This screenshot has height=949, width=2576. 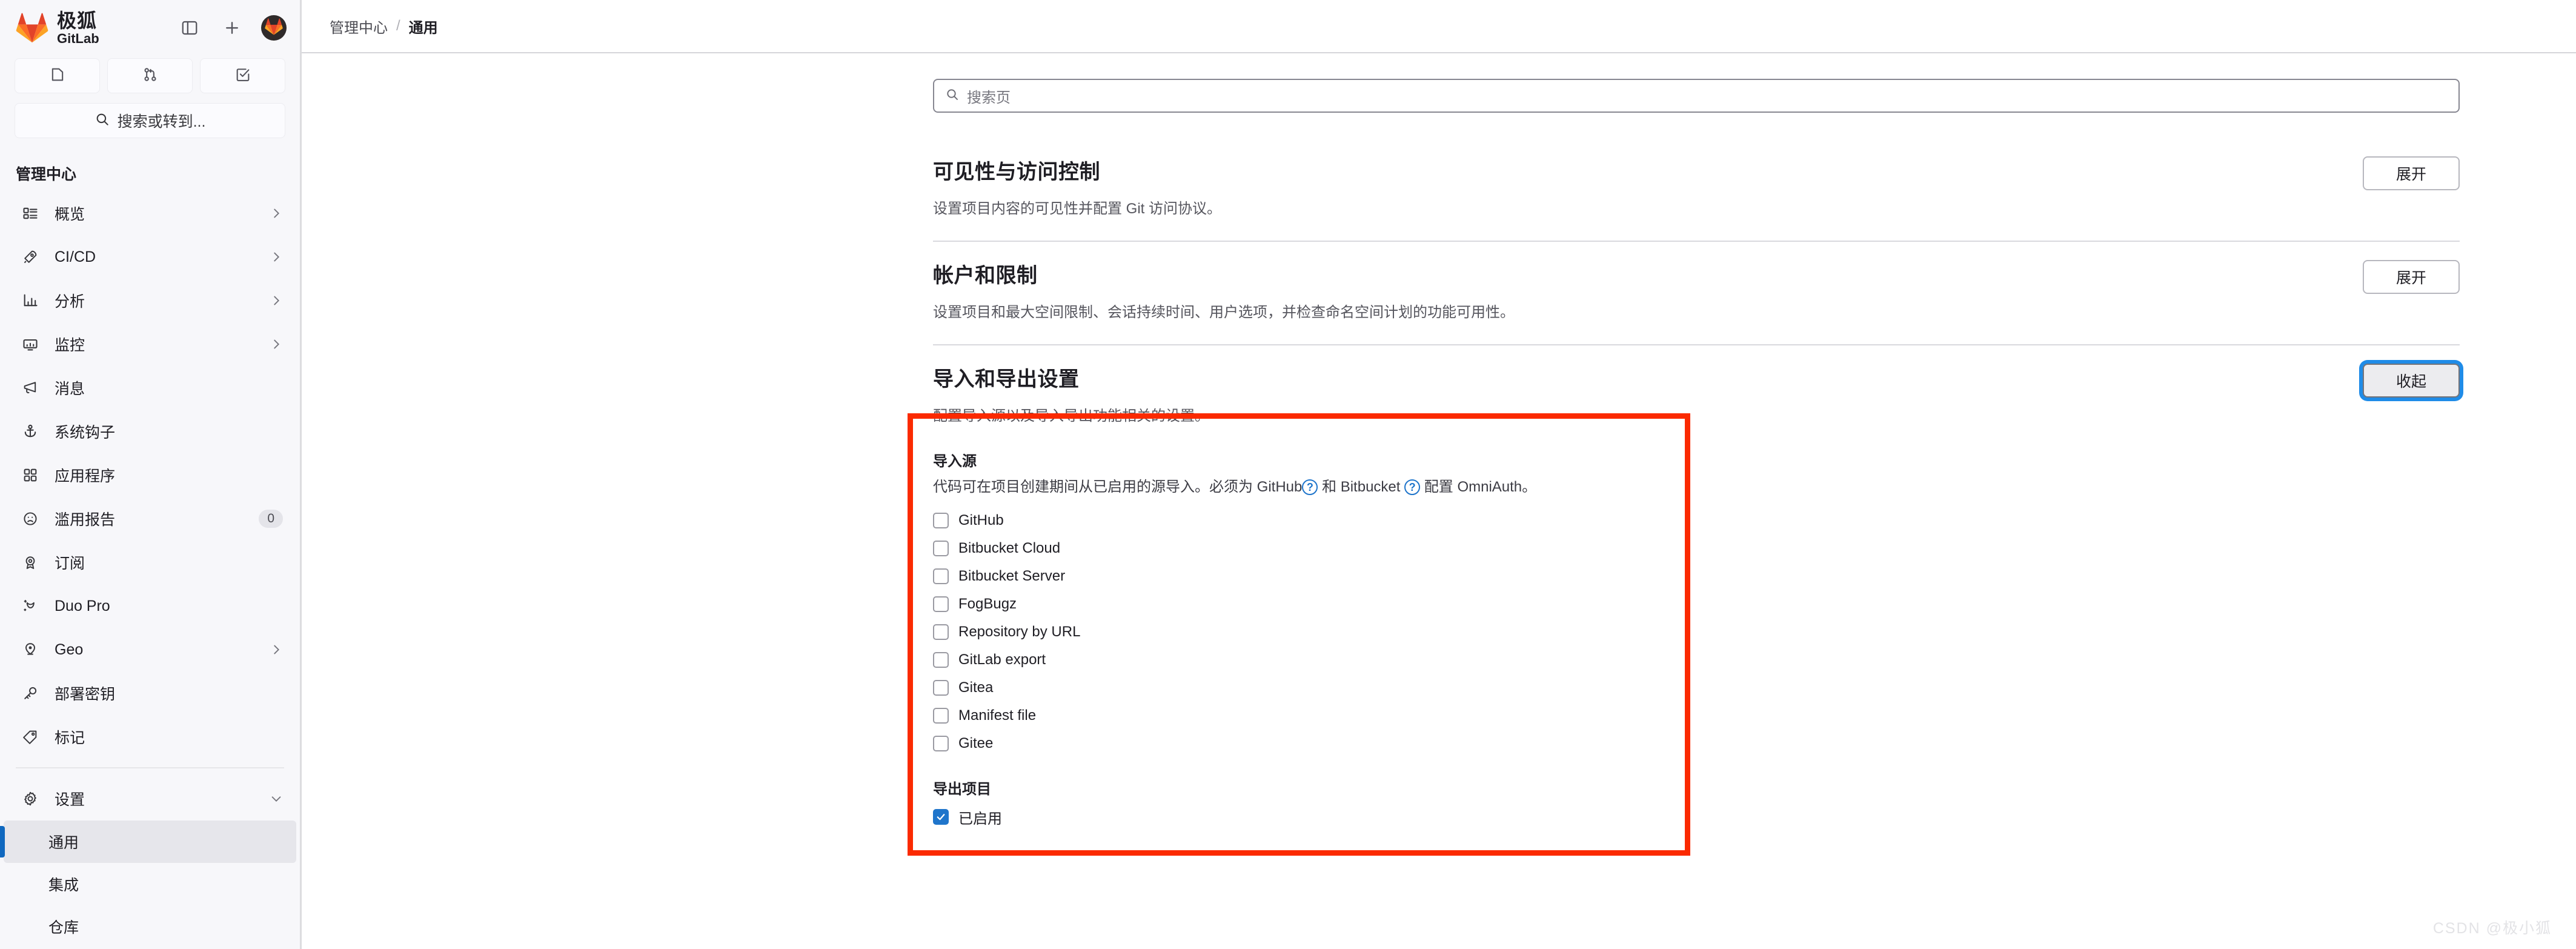 What do you see at coordinates (150, 562) in the screenshot?
I see `sidebar-item-subscription: 订阅` at bounding box center [150, 562].